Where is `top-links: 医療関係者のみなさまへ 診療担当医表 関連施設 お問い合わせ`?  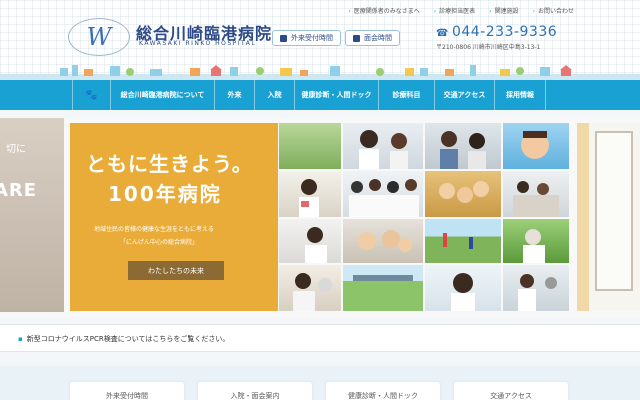
top-links: 医療関係者のみなさまへ 診療担当医表 関連施設 お問い合わせ is located at coordinates (461, 10).